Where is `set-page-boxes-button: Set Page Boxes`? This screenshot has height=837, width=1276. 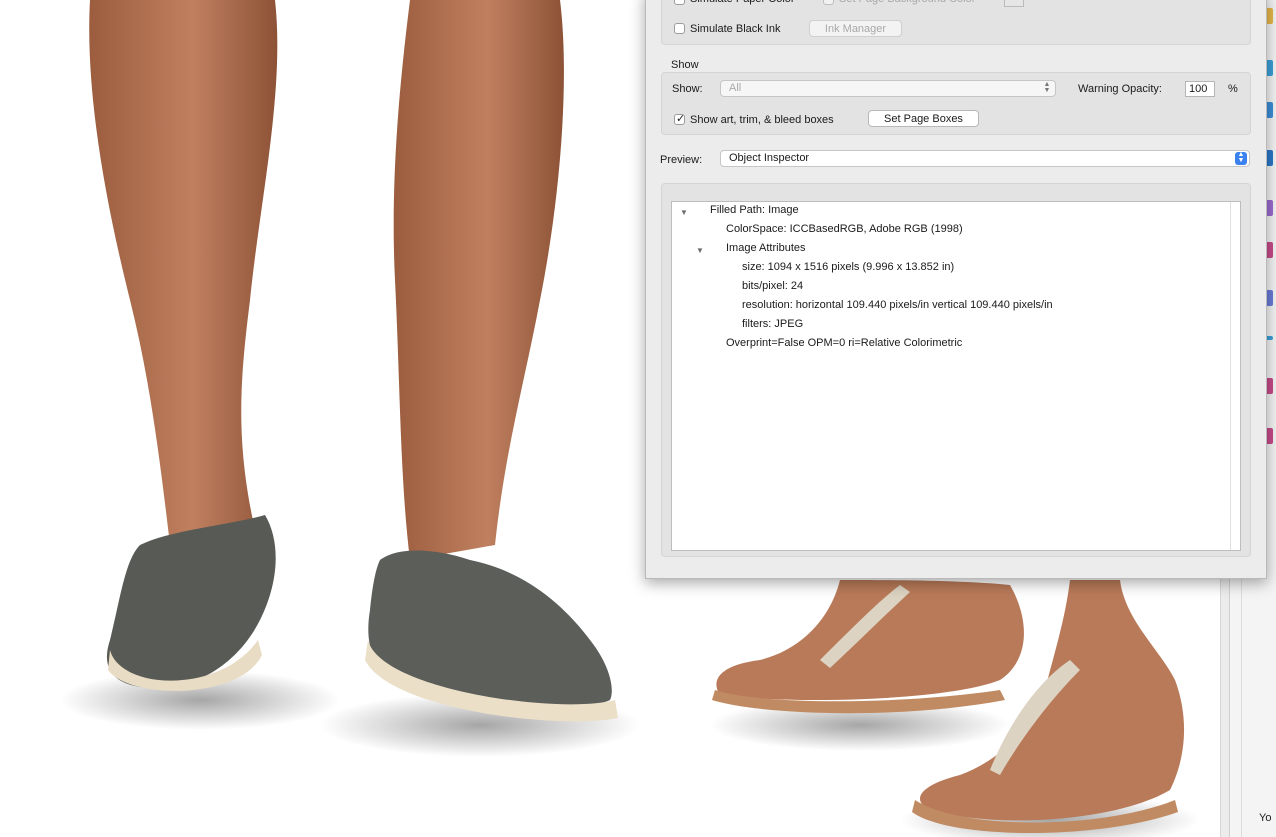
set-page-boxes-button: Set Page Boxes is located at coordinates (923, 118).